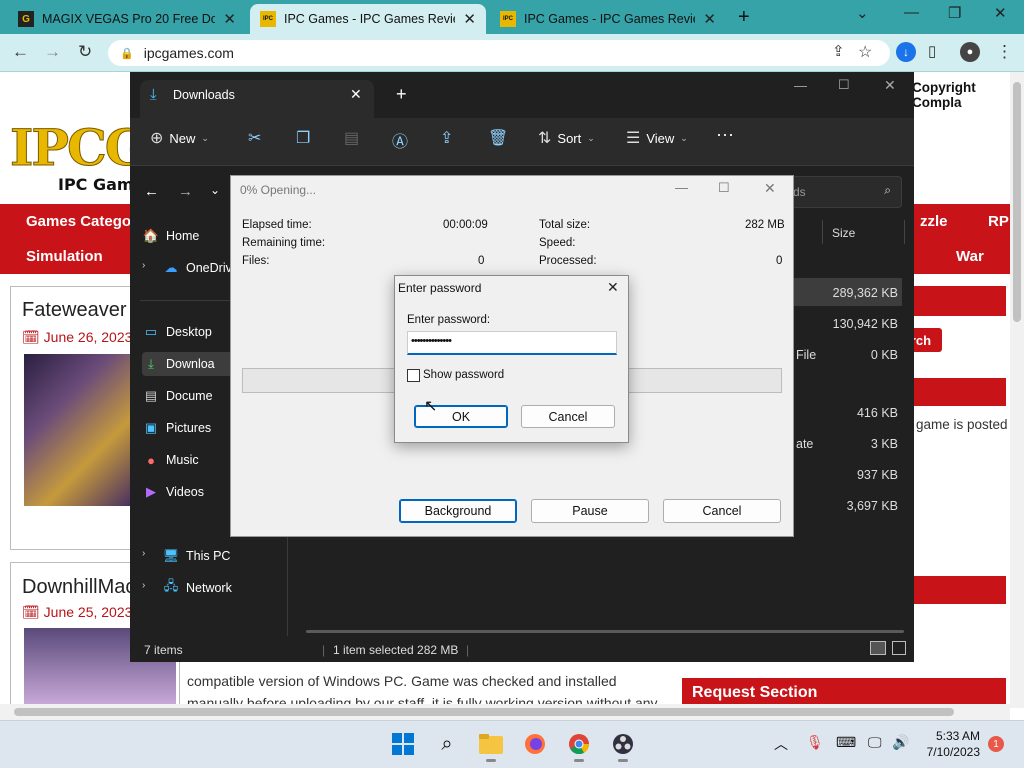 Image resolution: width=1024 pixels, height=768 pixels. What do you see at coordinates (844, 85) in the screenshot?
I see `explorer-maximize-icon: ☐` at bounding box center [844, 85].